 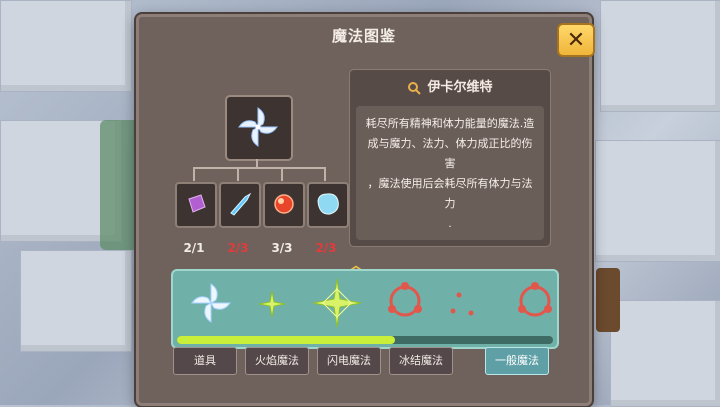 What do you see at coordinates (365, 309) in the screenshot?
I see `magic-list` at bounding box center [365, 309].